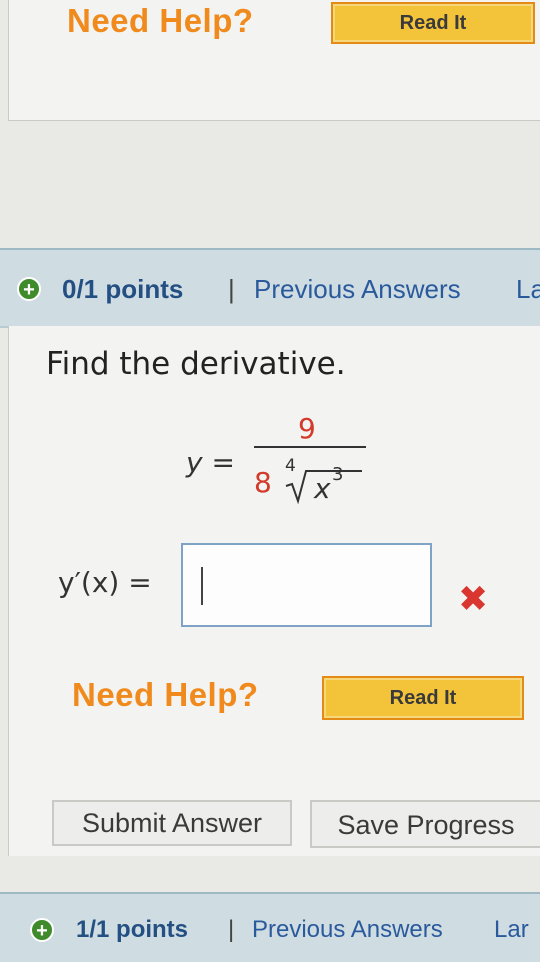  Describe the element at coordinates (123, 289) in the screenshot. I see `points-label: 0/1 points` at that location.